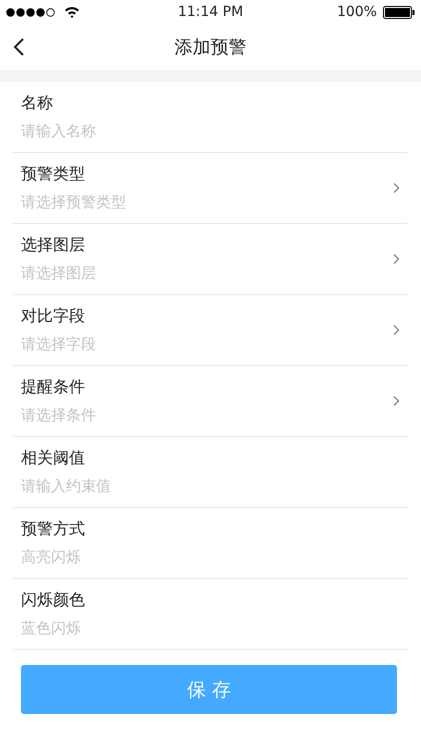 This screenshot has width=421, height=747. I want to click on field-label: 对比字段, so click(53, 316).